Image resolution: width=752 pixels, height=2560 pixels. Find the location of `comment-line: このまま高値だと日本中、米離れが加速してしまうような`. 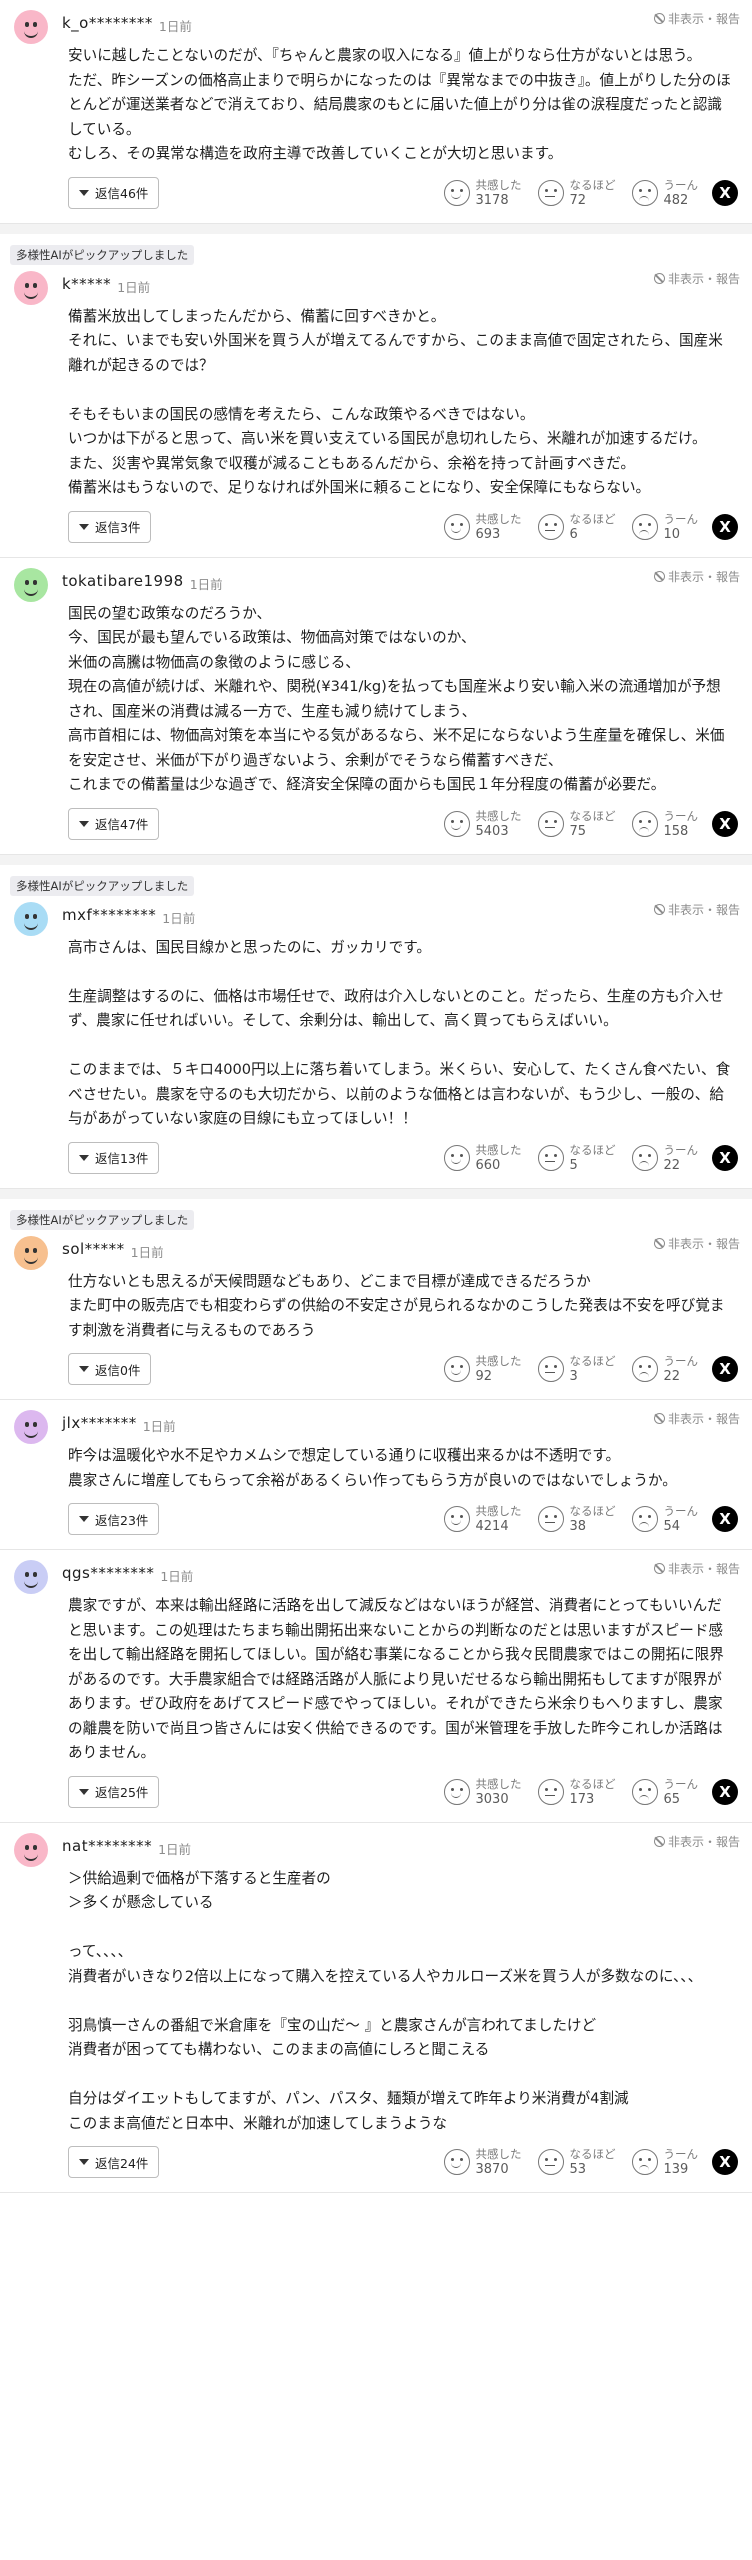

comment-line: このまま高値だと日本中、米離れが加速してしまうような is located at coordinates (258, 2123).